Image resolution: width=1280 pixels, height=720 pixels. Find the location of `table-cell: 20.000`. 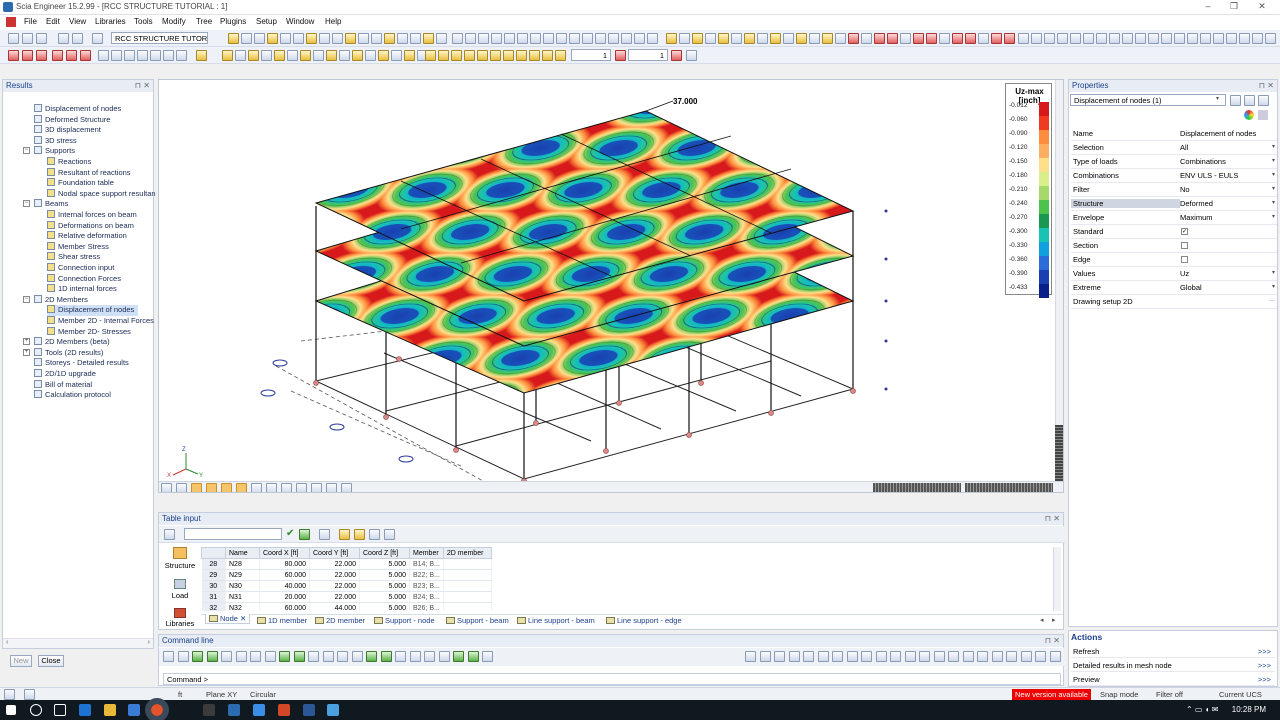

table-cell: 20.000 is located at coordinates (284, 597).